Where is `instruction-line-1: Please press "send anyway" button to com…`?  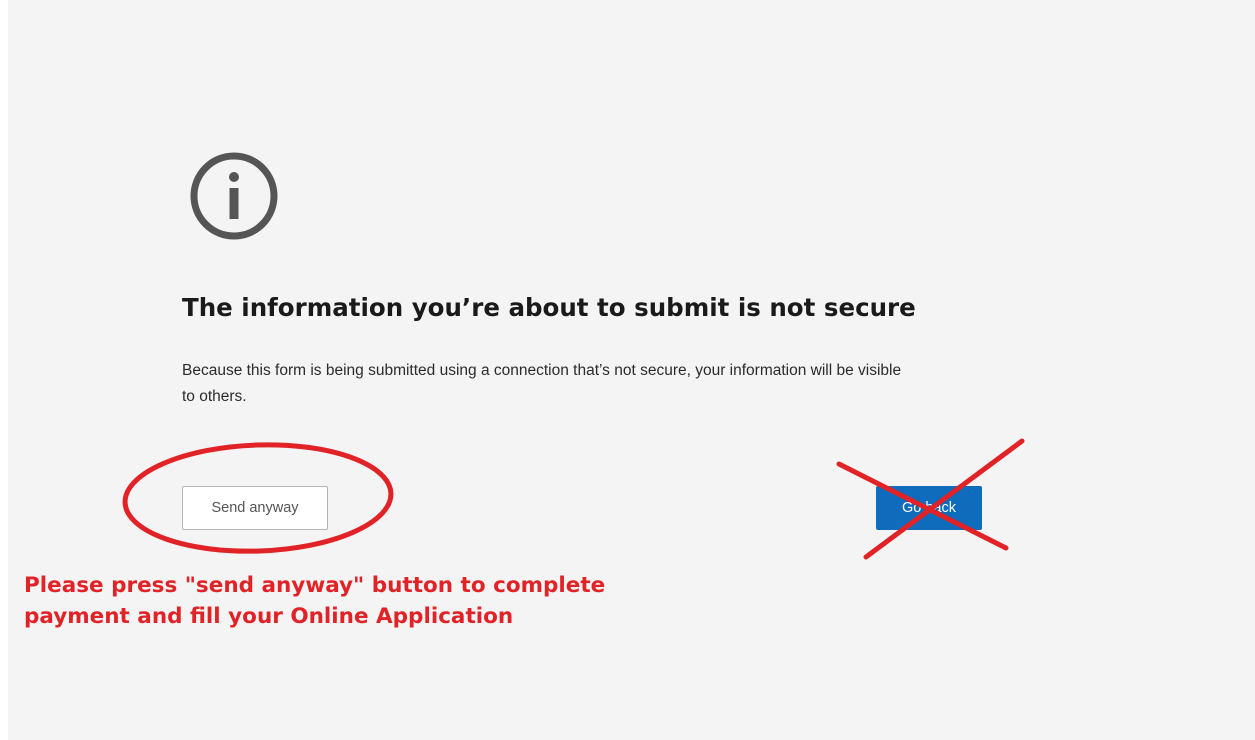
instruction-line-1: Please press "send anyway" button to com… is located at coordinates (315, 585).